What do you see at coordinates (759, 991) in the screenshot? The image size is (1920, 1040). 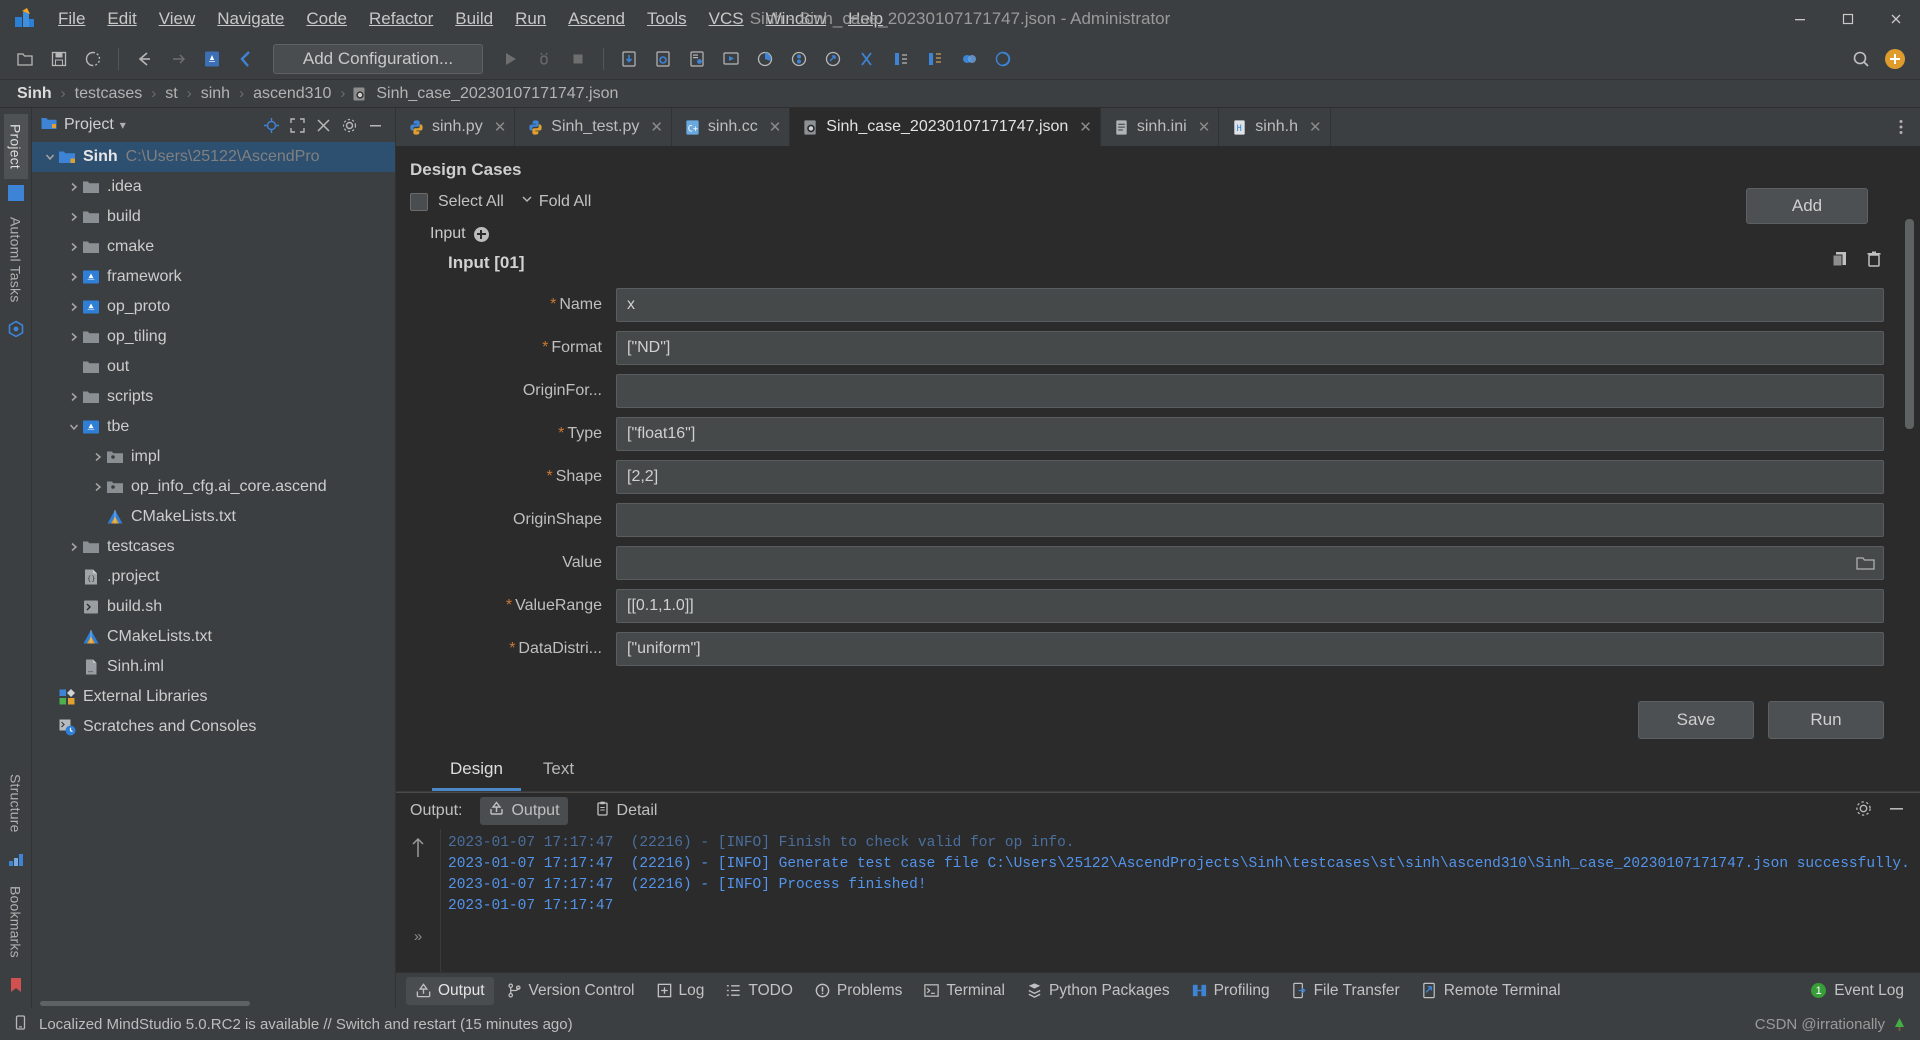 I see `bottom-tab-todo: TODO` at bounding box center [759, 991].